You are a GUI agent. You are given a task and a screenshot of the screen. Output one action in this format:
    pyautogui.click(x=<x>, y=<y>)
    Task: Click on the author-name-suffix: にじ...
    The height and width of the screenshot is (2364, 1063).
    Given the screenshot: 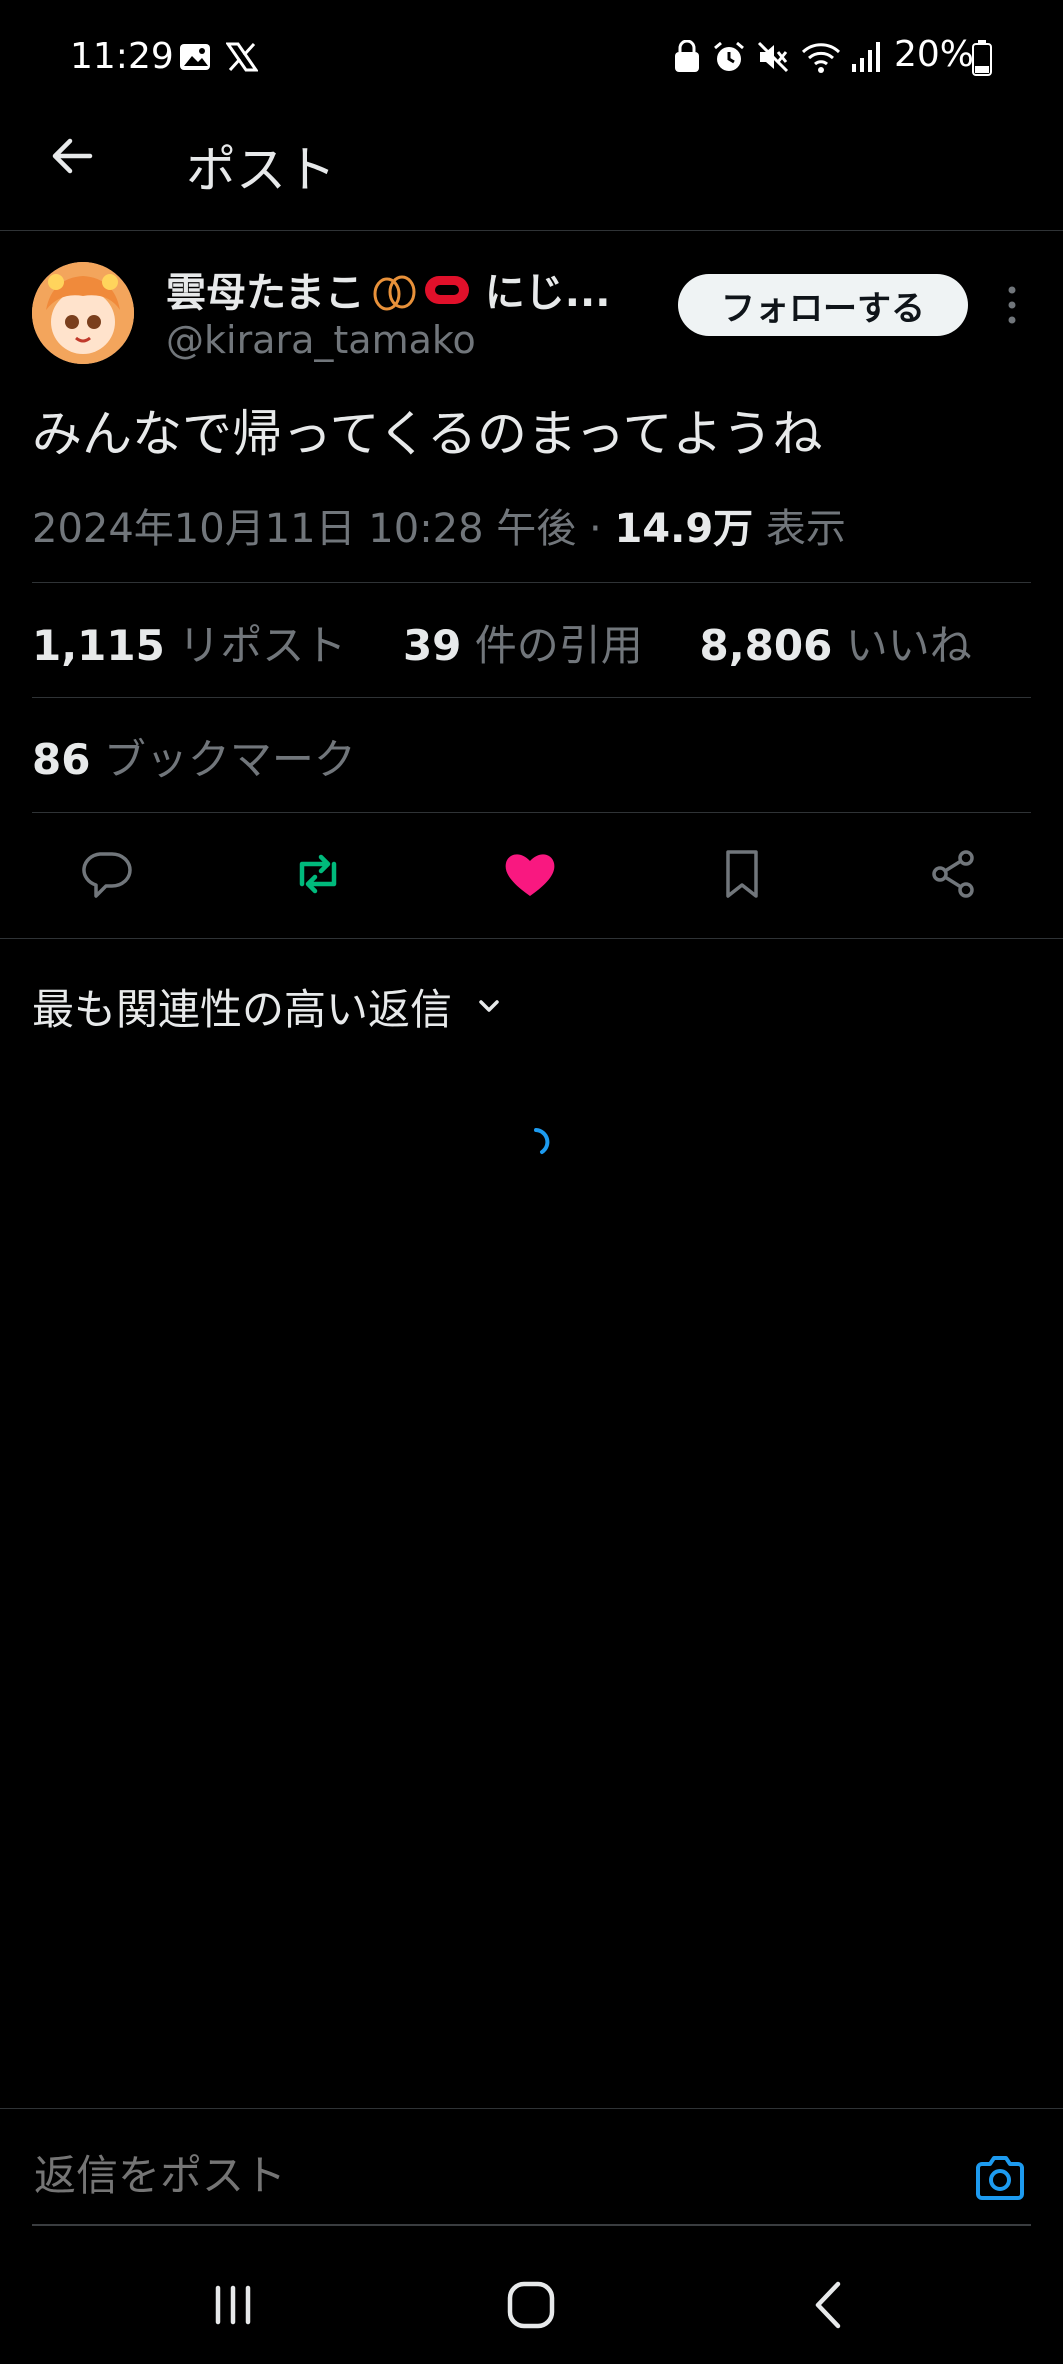 What is the action you would take?
    pyautogui.click(x=547, y=293)
    